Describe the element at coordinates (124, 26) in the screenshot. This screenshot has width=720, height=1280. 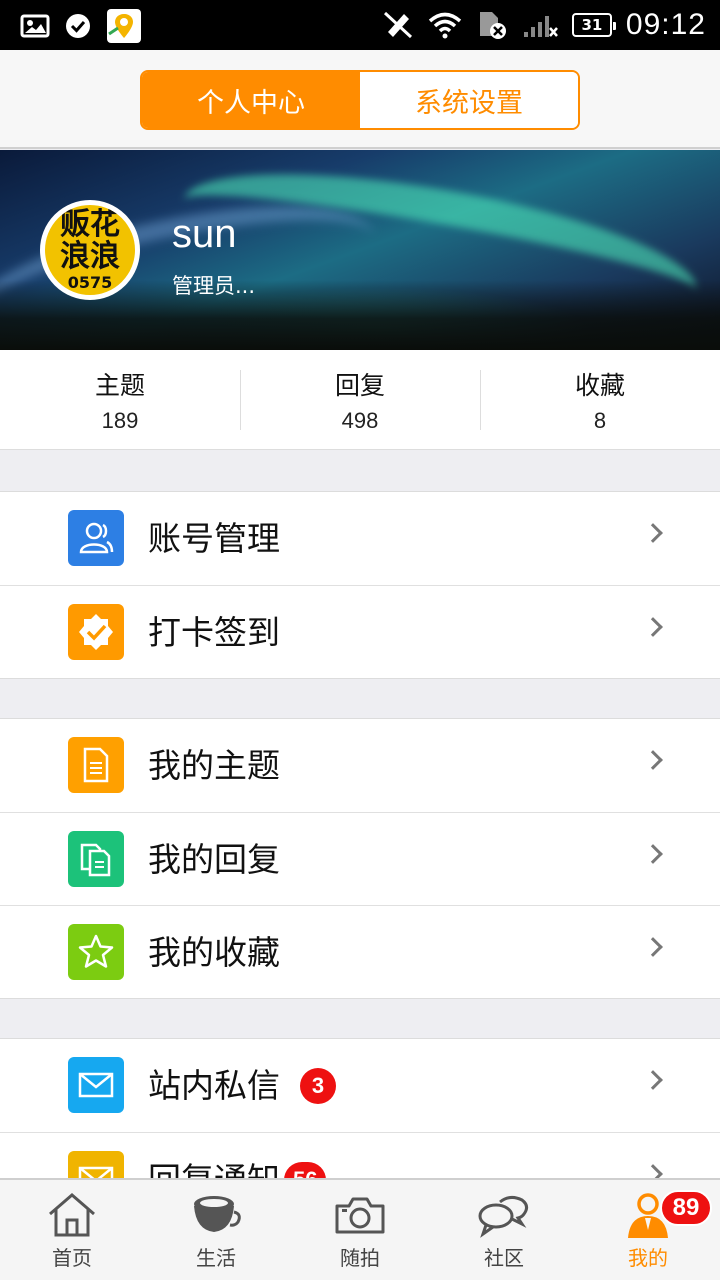
I see `maps-icon` at that location.